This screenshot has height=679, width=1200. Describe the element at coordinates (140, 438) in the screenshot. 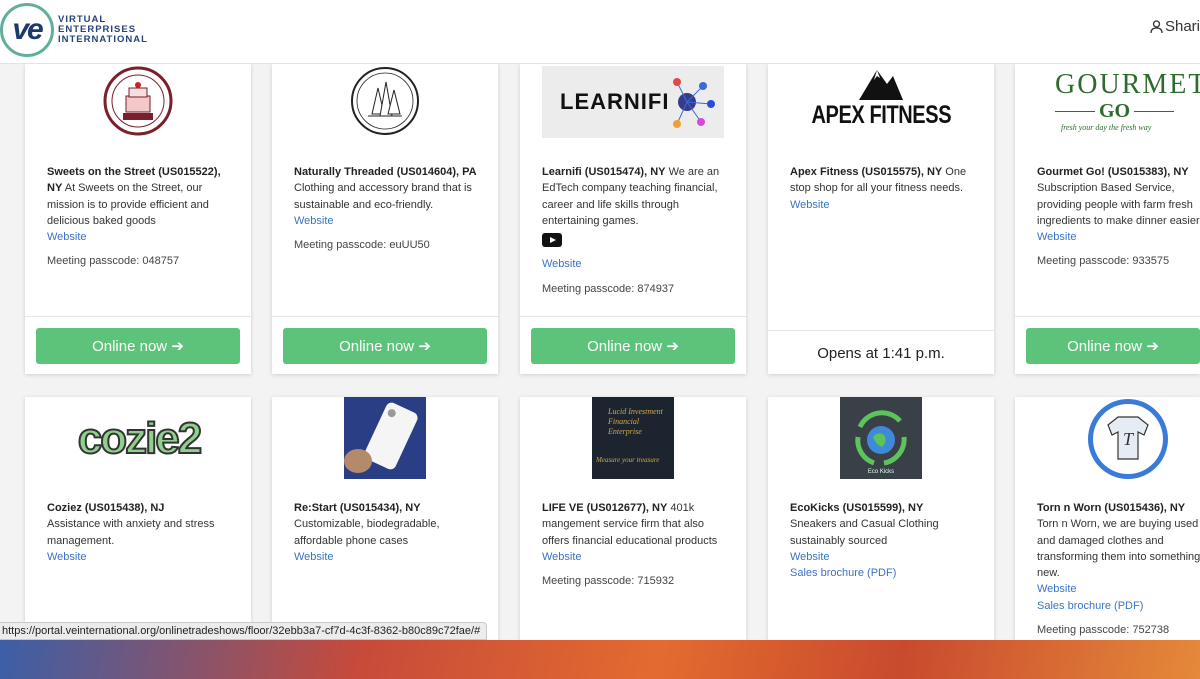

I see `coziez-logo: cozie2` at that location.